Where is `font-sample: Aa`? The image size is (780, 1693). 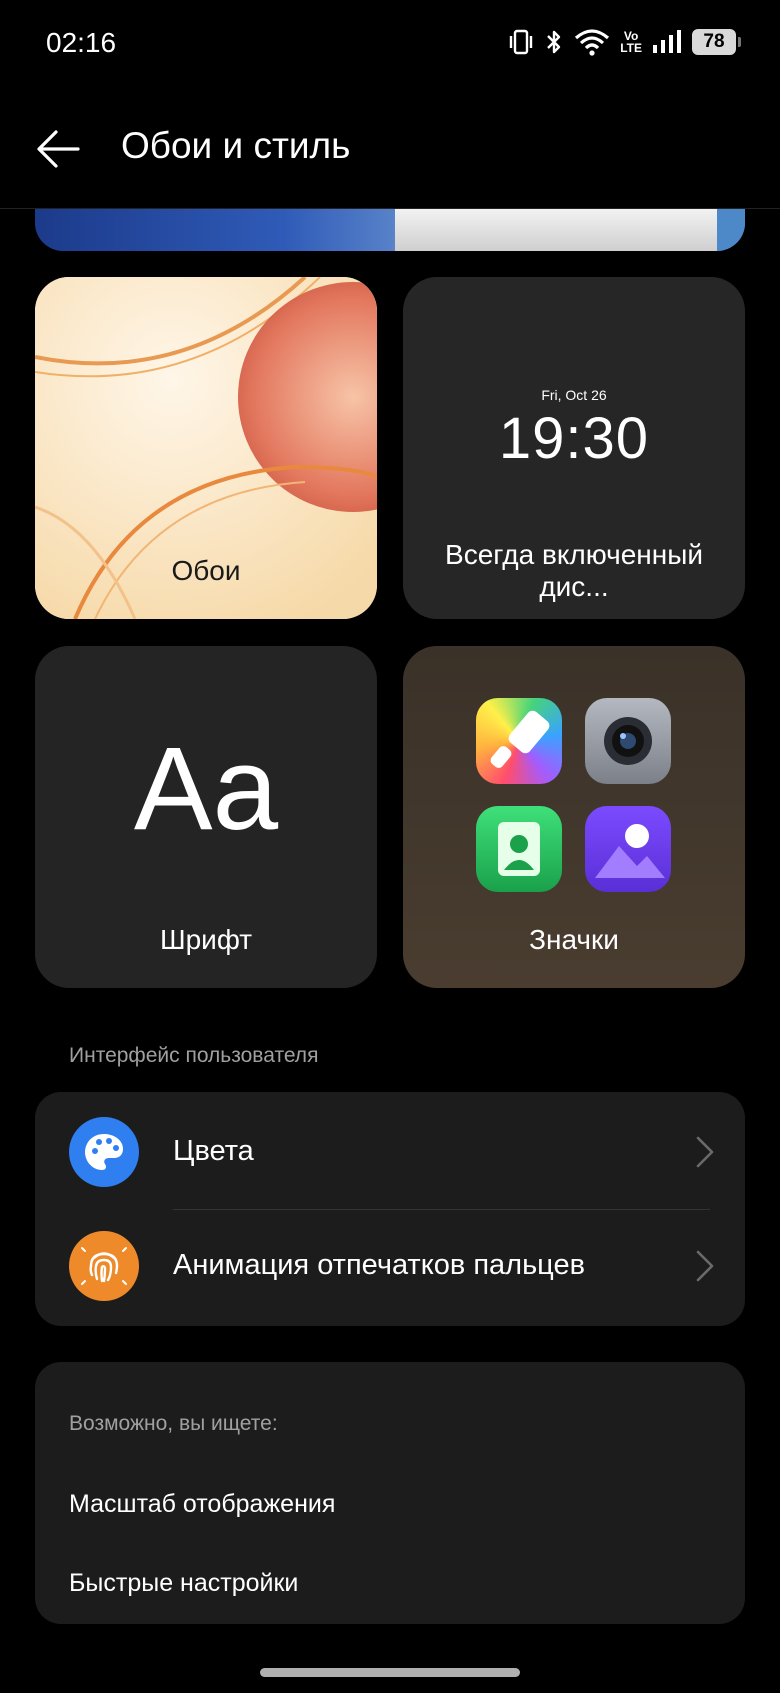
font-sample: Aa is located at coordinates (206, 789).